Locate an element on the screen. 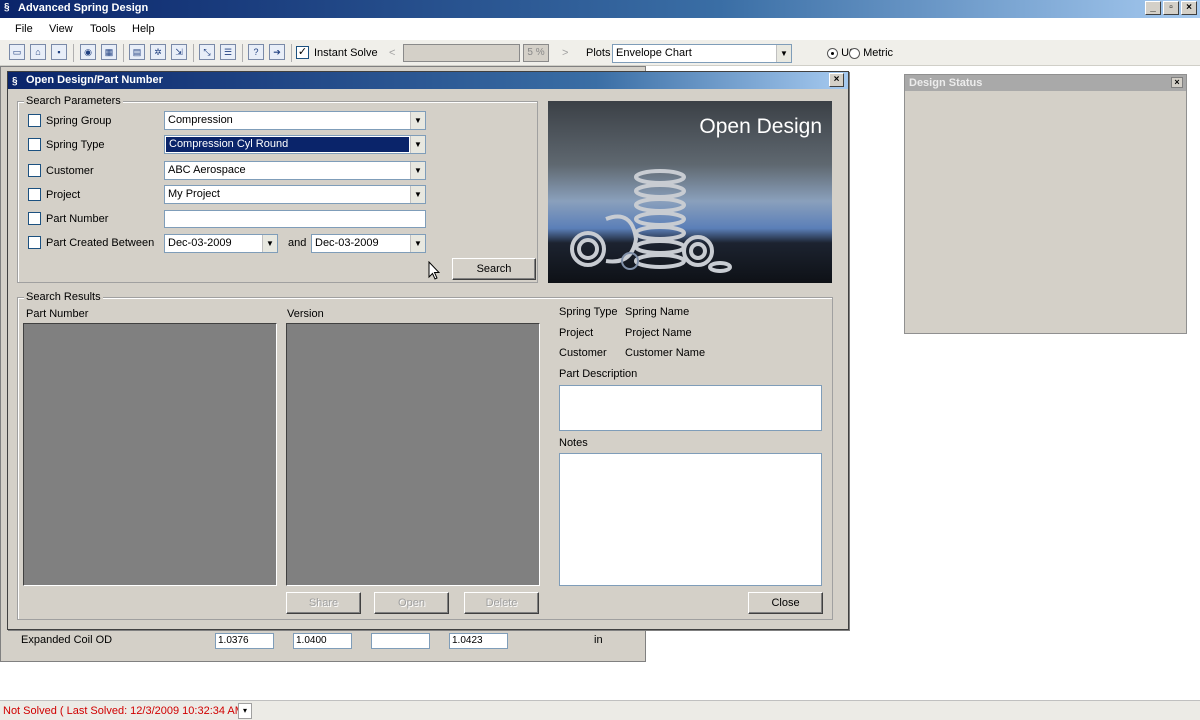  date-to-value: Dec-03-2009 is located at coordinates (347, 243).